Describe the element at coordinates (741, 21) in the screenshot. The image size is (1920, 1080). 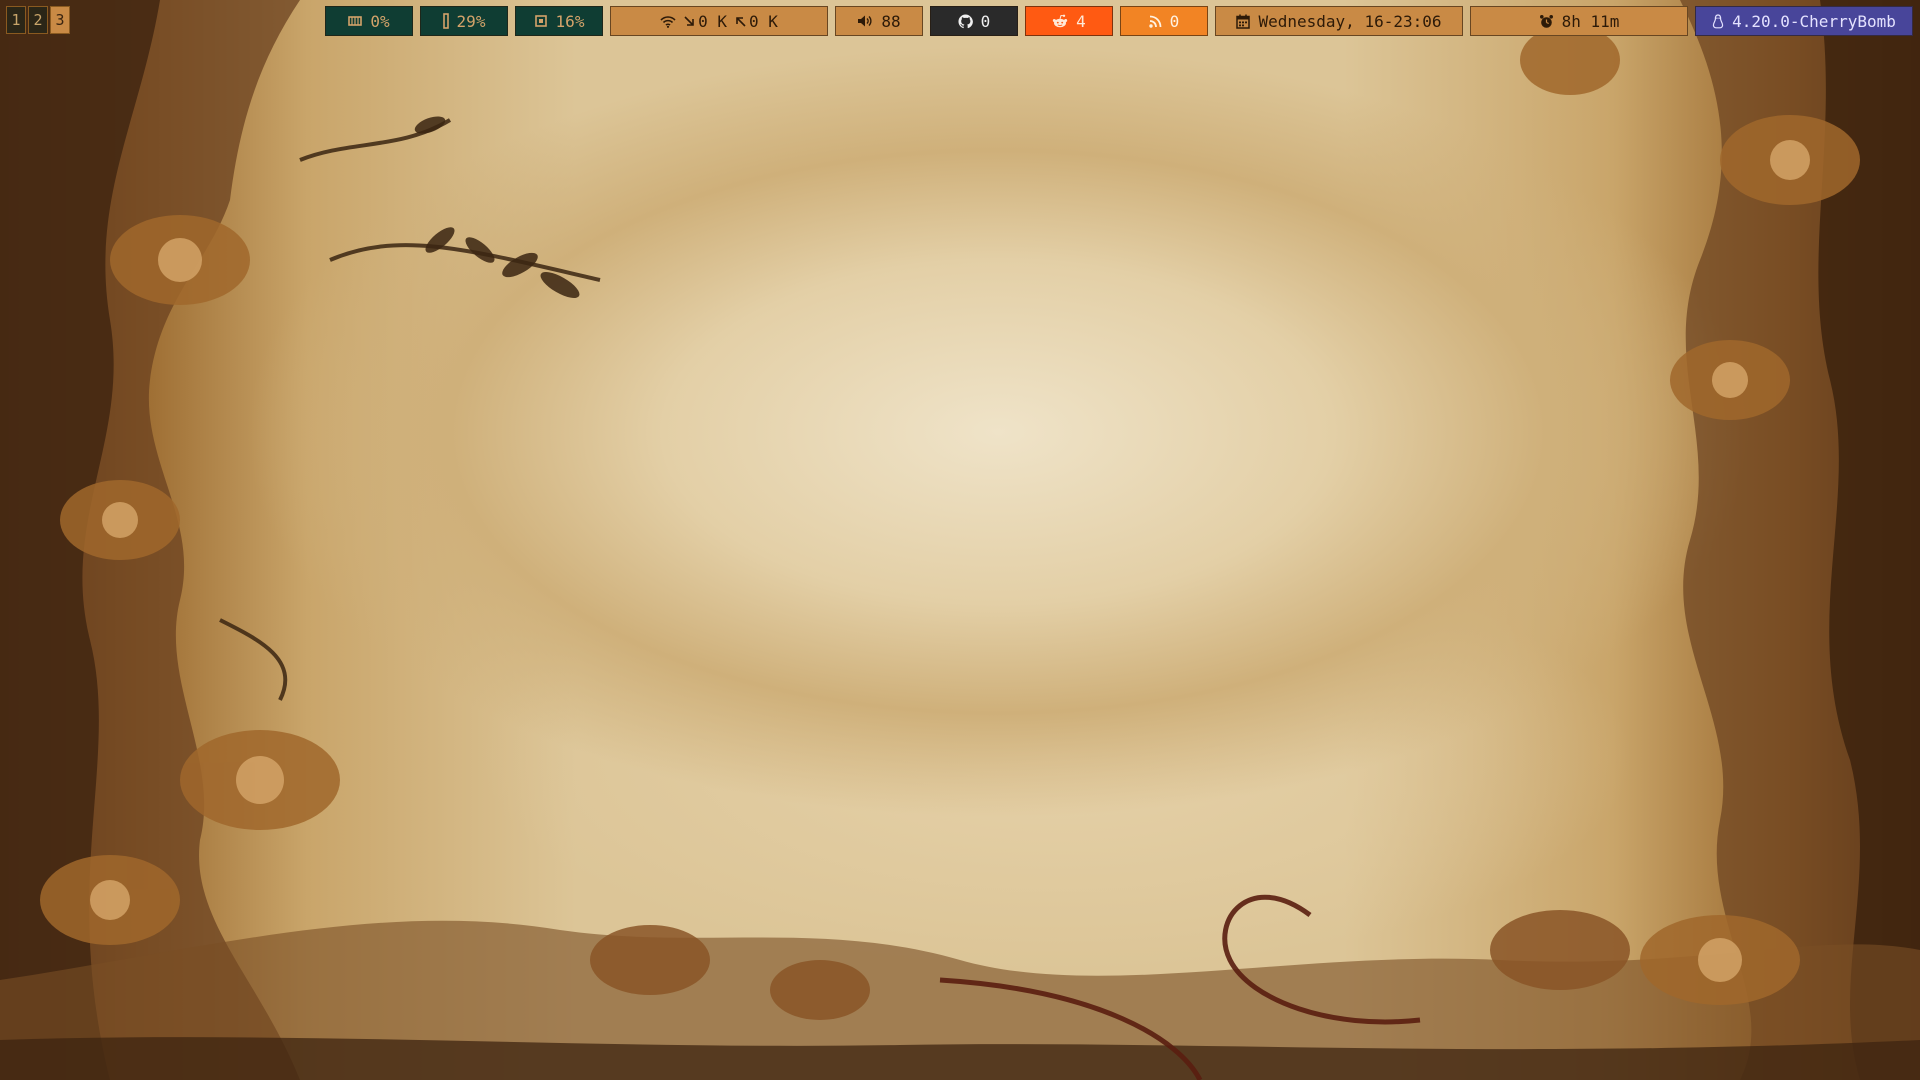
I see `arrow-up-icon` at that location.